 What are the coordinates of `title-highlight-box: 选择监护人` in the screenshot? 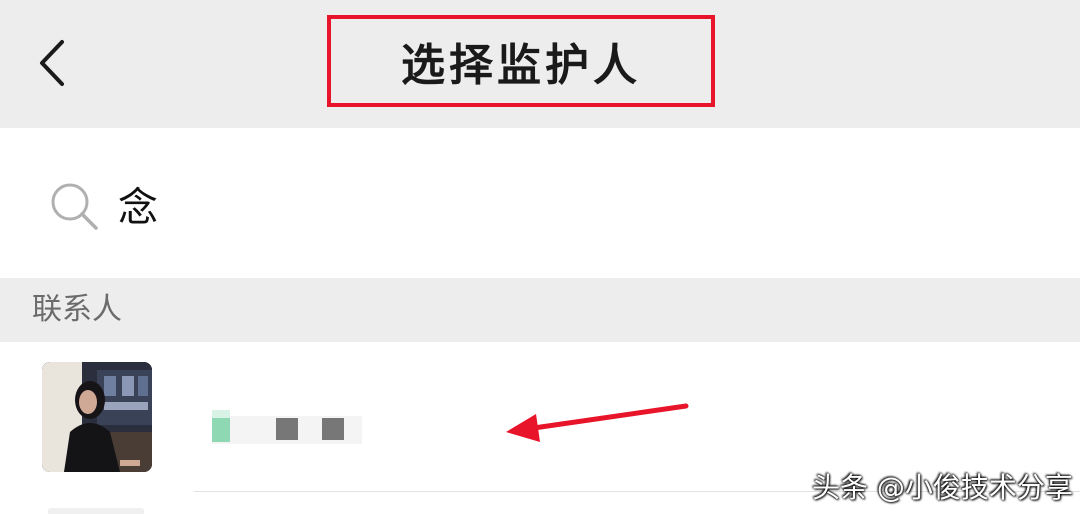 It's located at (521, 61).